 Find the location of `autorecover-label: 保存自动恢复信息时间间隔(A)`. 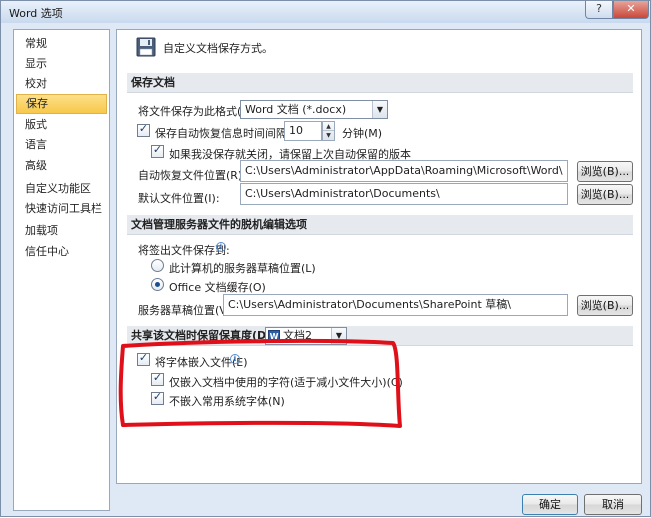

autorecover-label: 保存自动恢复信息时间间隔(A) is located at coordinates (229, 133).